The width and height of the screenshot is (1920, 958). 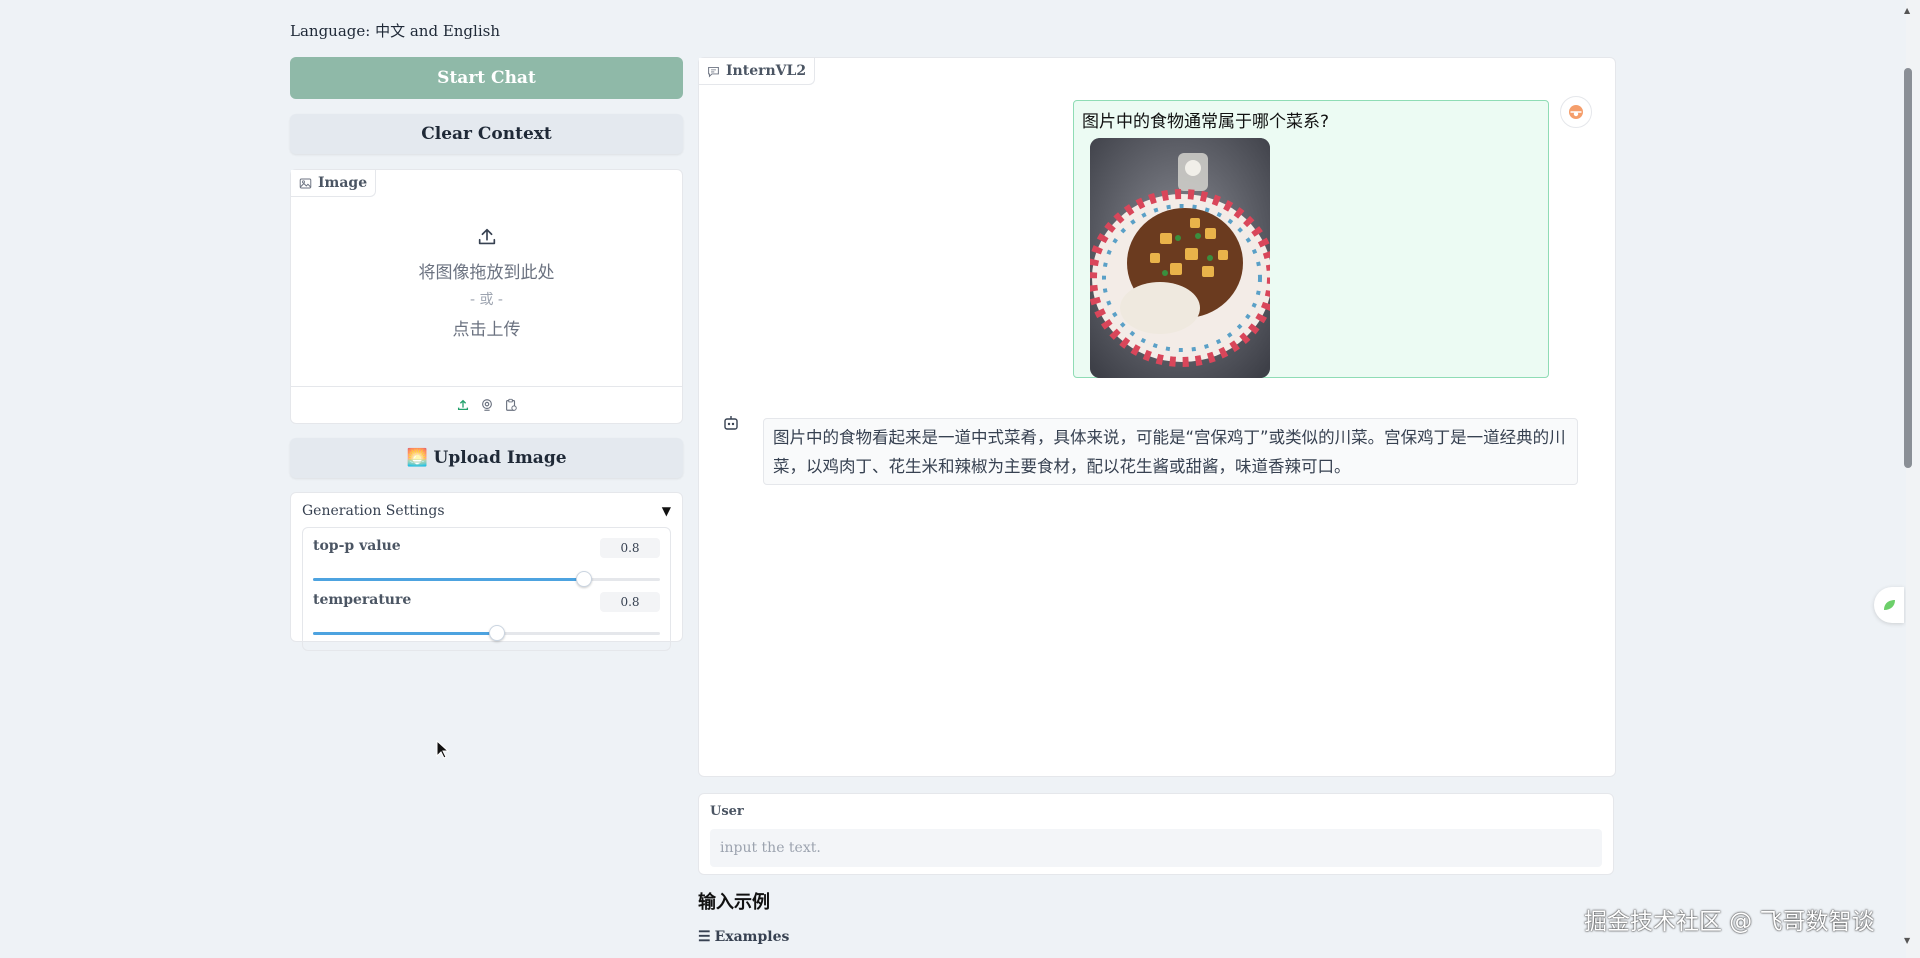 What do you see at coordinates (443, 749) in the screenshot?
I see `mouse-cursor-icon` at bounding box center [443, 749].